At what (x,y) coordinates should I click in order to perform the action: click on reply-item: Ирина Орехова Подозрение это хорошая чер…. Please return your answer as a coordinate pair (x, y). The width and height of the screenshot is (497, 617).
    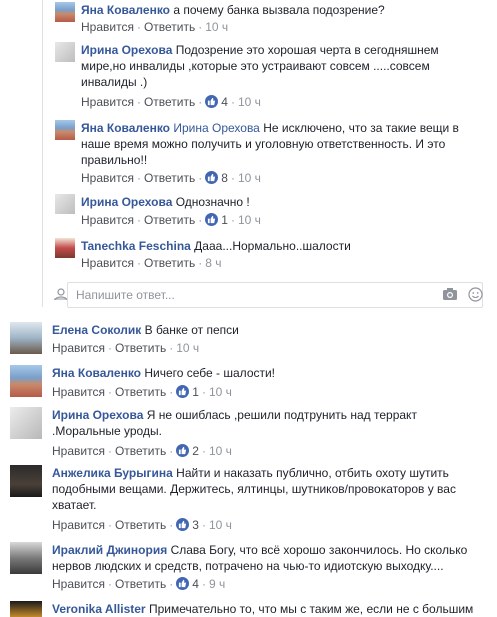
    Looking at the image, I should click on (270, 77).